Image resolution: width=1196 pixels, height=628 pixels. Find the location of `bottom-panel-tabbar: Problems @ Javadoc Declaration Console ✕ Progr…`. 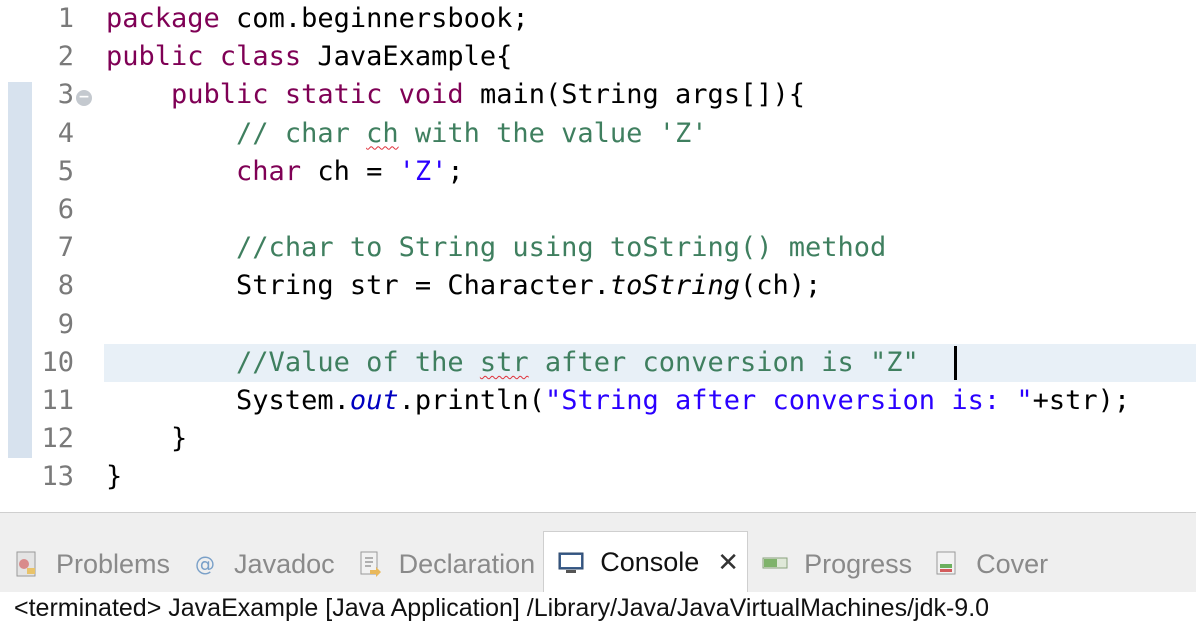

bottom-panel-tabbar: Problems @ Javadoc Declaration Console ✕ Progr… is located at coordinates (598, 552).